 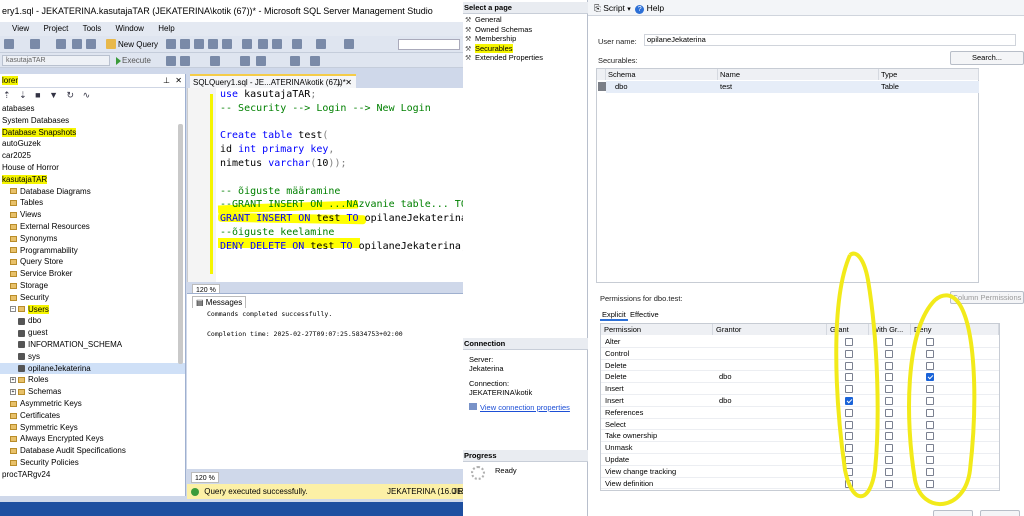 What do you see at coordinates (490, 38) in the screenshot?
I see `page-membership: ⚒ Membership` at bounding box center [490, 38].